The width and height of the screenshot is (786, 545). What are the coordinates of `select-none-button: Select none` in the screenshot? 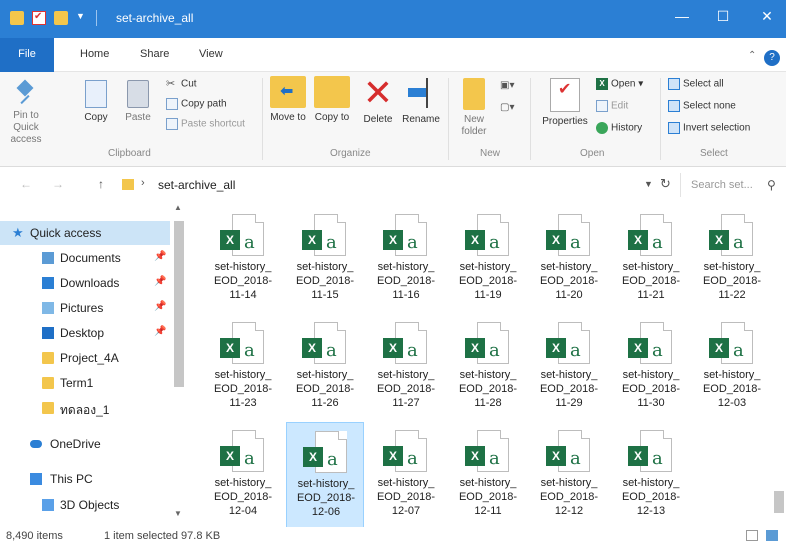 It's located at (702, 106).